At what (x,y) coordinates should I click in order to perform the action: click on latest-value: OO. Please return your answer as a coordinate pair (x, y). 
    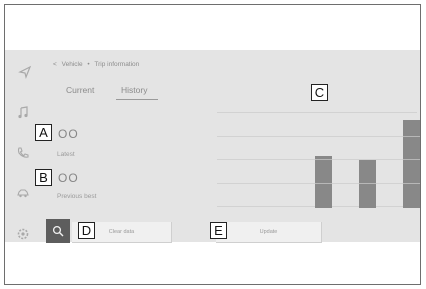
    Looking at the image, I should click on (68, 134).